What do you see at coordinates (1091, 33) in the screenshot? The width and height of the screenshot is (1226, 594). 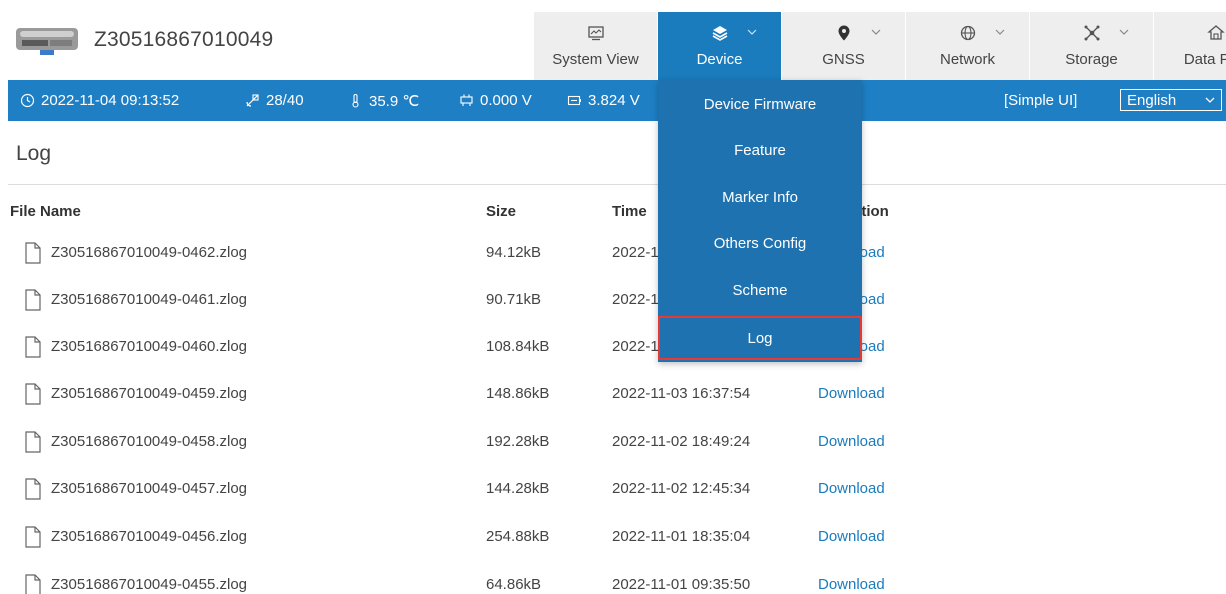 I see `storage-icon` at bounding box center [1091, 33].